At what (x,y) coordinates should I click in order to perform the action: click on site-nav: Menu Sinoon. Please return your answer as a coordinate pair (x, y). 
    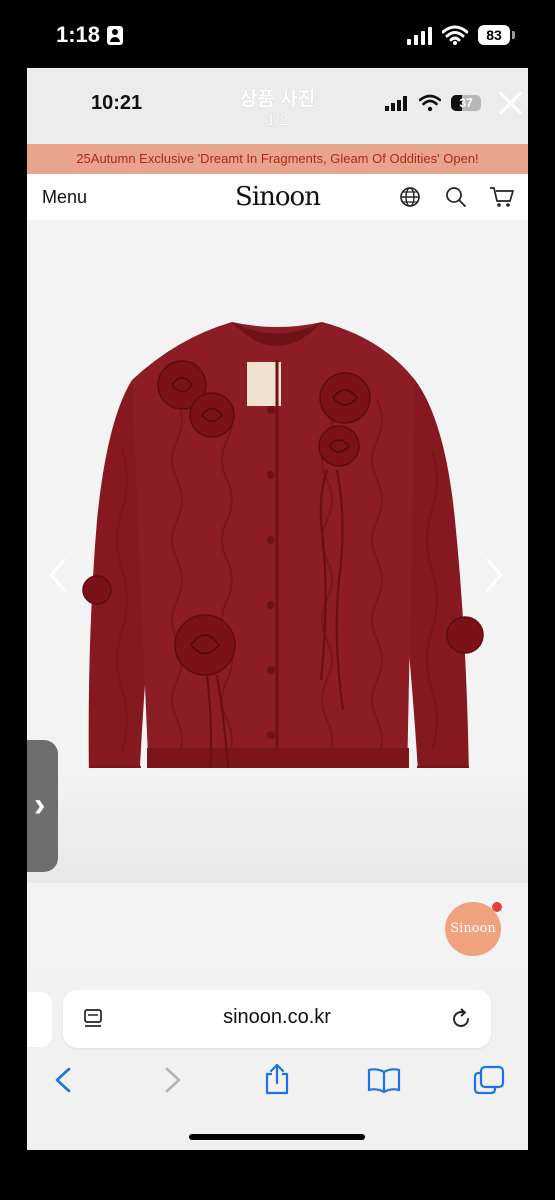
    Looking at the image, I should click on (277, 197).